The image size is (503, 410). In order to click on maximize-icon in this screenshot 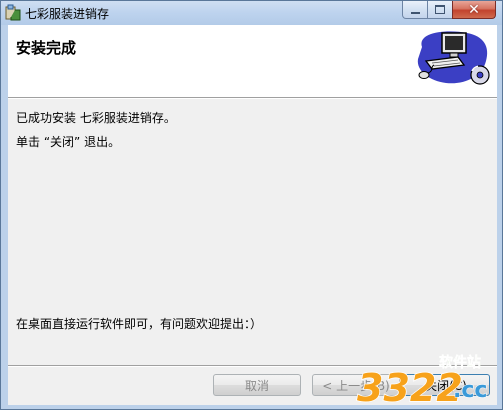, I will do `click(440, 9)`.